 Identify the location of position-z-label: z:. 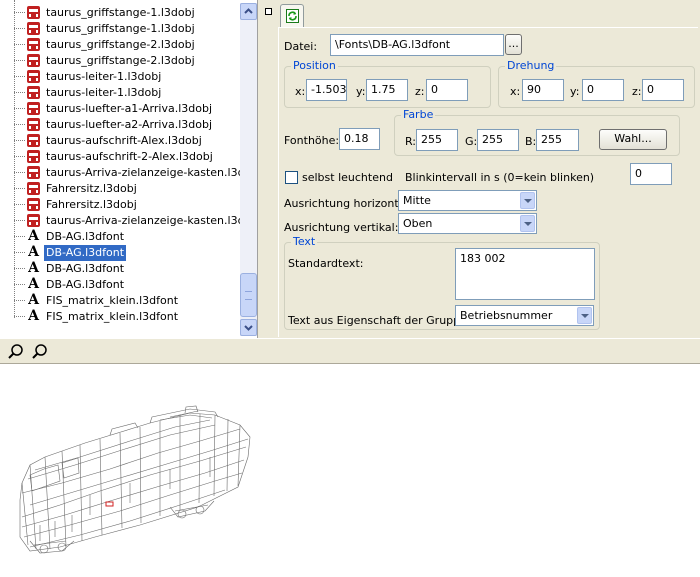
(420, 91).